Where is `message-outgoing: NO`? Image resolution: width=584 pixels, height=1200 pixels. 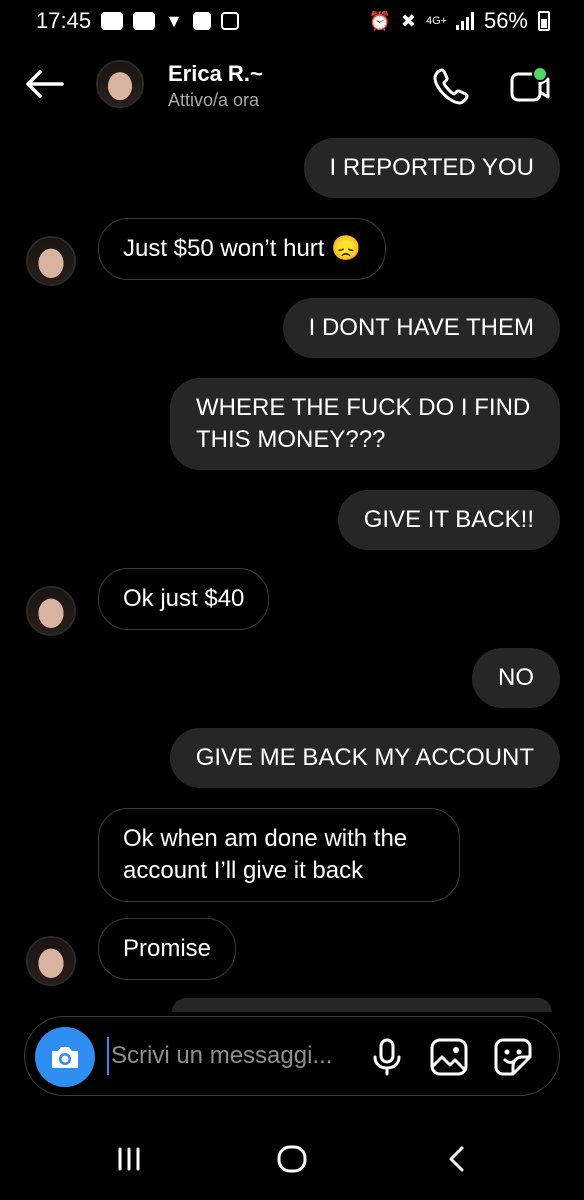 message-outgoing: NO is located at coordinates (516, 678).